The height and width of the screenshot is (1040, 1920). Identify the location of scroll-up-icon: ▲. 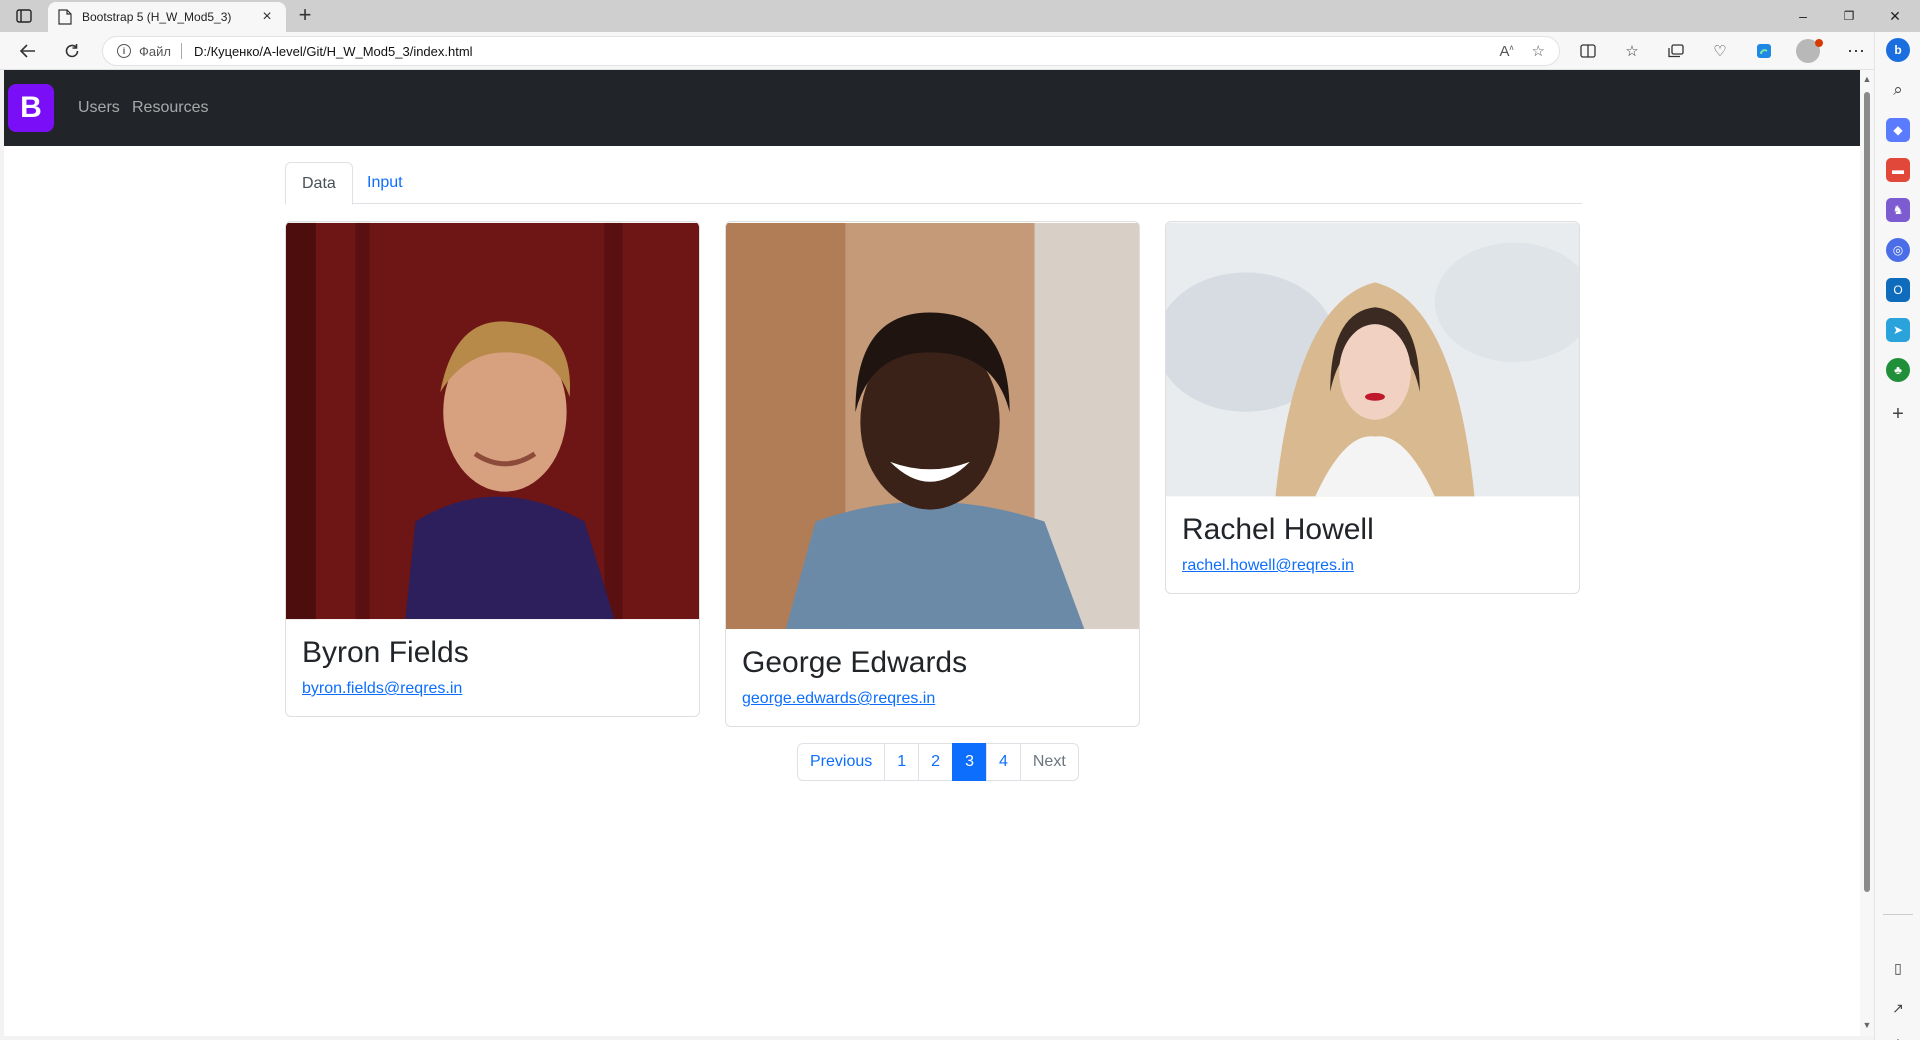
(1867, 79).